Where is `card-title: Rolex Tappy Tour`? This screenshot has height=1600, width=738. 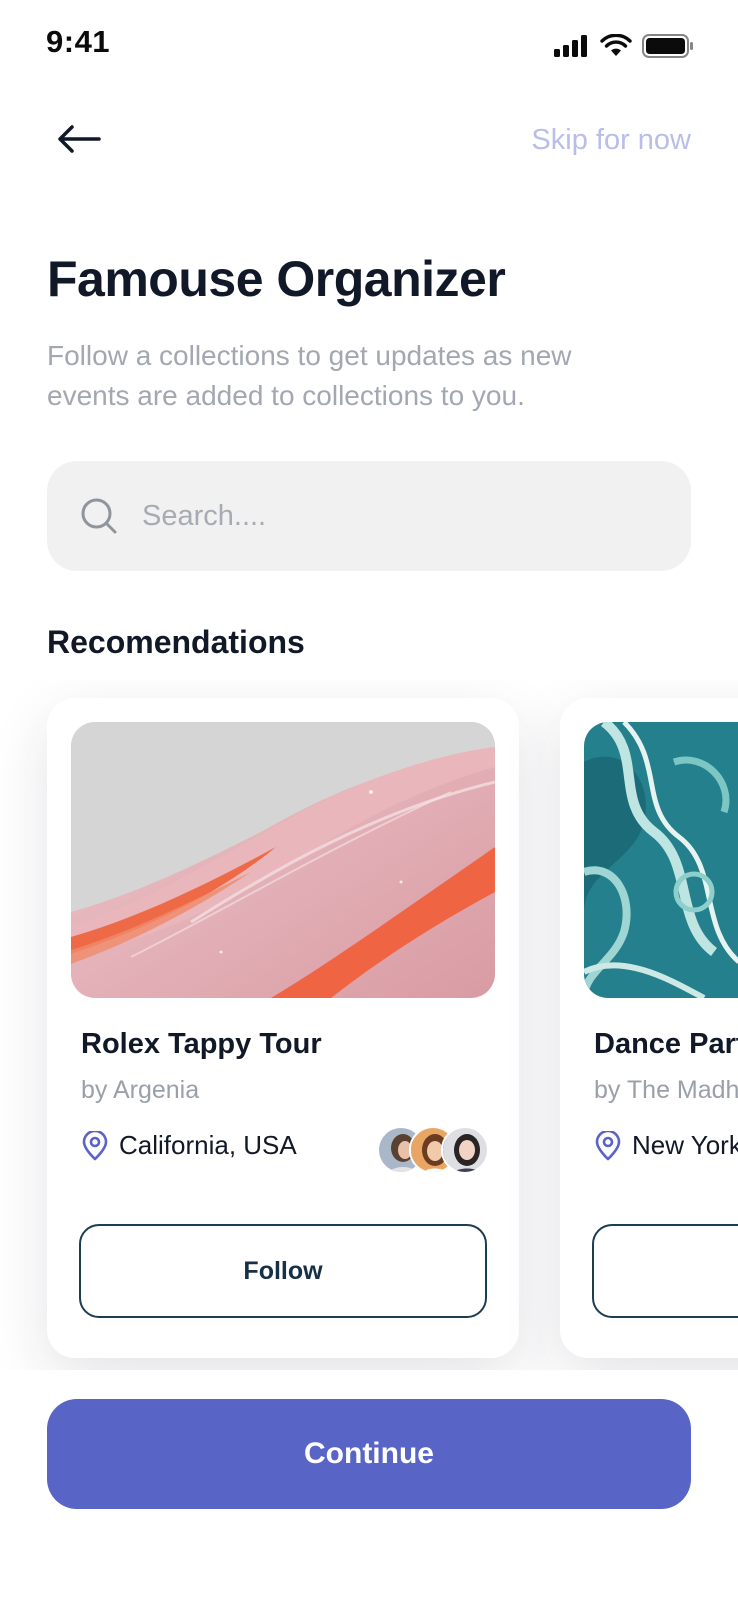 card-title: Rolex Tappy Tour is located at coordinates (201, 1044).